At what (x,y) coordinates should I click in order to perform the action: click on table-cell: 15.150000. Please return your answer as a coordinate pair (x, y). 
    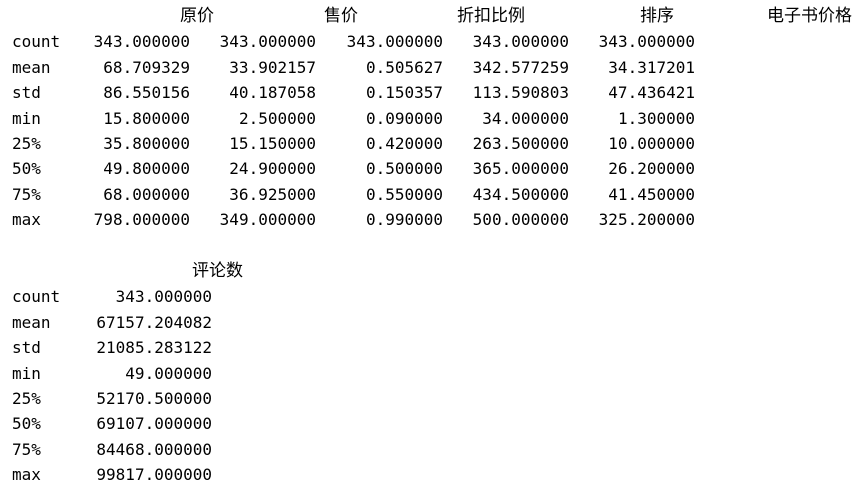
    Looking at the image, I should click on (272, 143).